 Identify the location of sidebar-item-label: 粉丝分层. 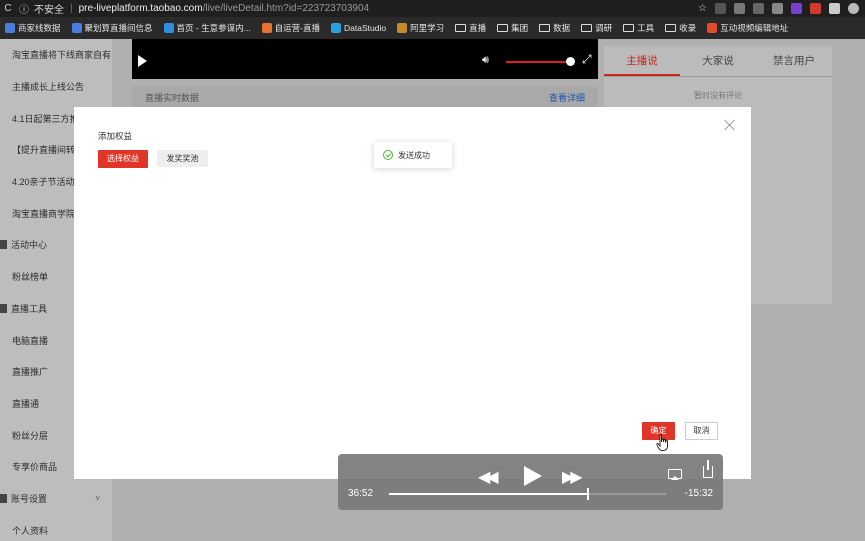
(30, 435).